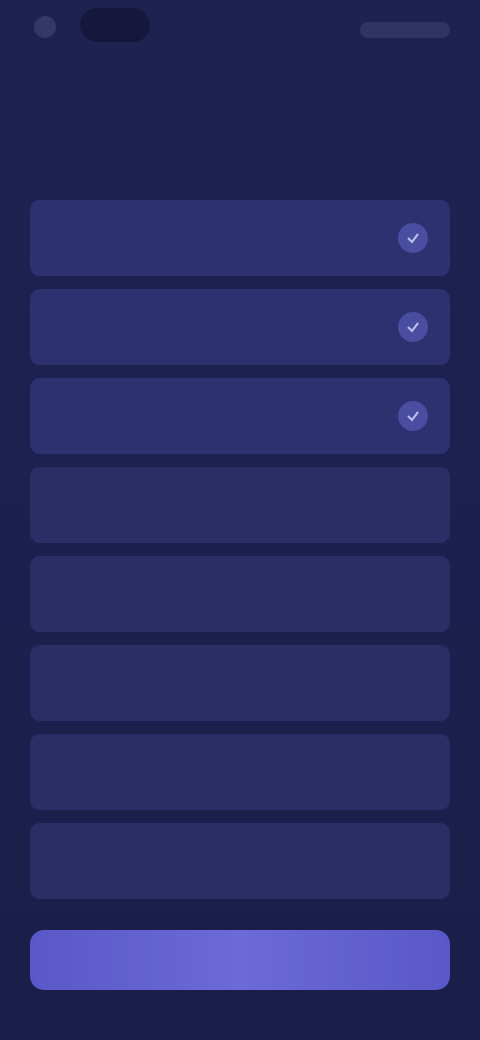 This screenshot has width=480, height=1040. I want to click on continue-button, so click(240, 960).